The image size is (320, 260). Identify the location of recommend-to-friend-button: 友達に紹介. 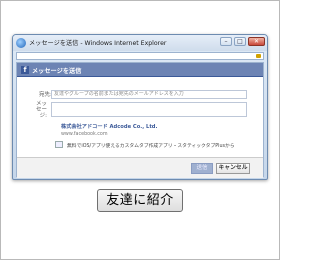
(140, 200).